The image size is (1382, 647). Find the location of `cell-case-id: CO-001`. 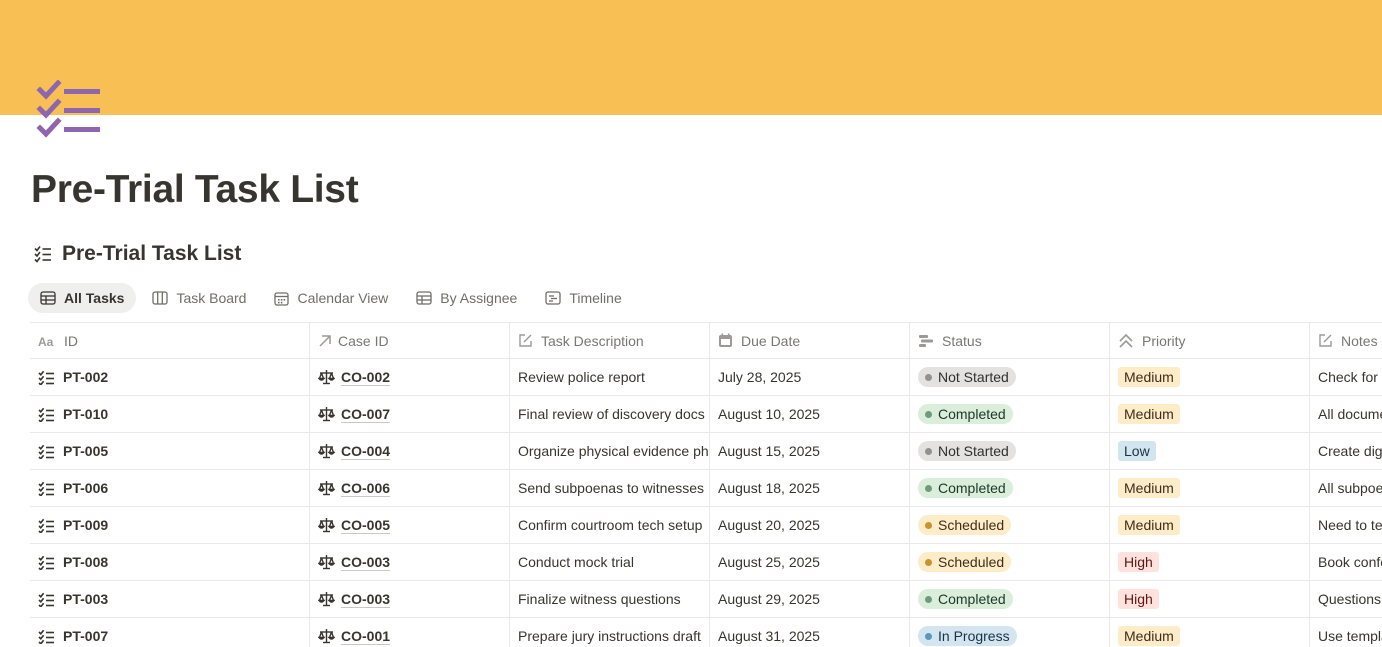

cell-case-id: CO-001 is located at coordinates (410, 632).